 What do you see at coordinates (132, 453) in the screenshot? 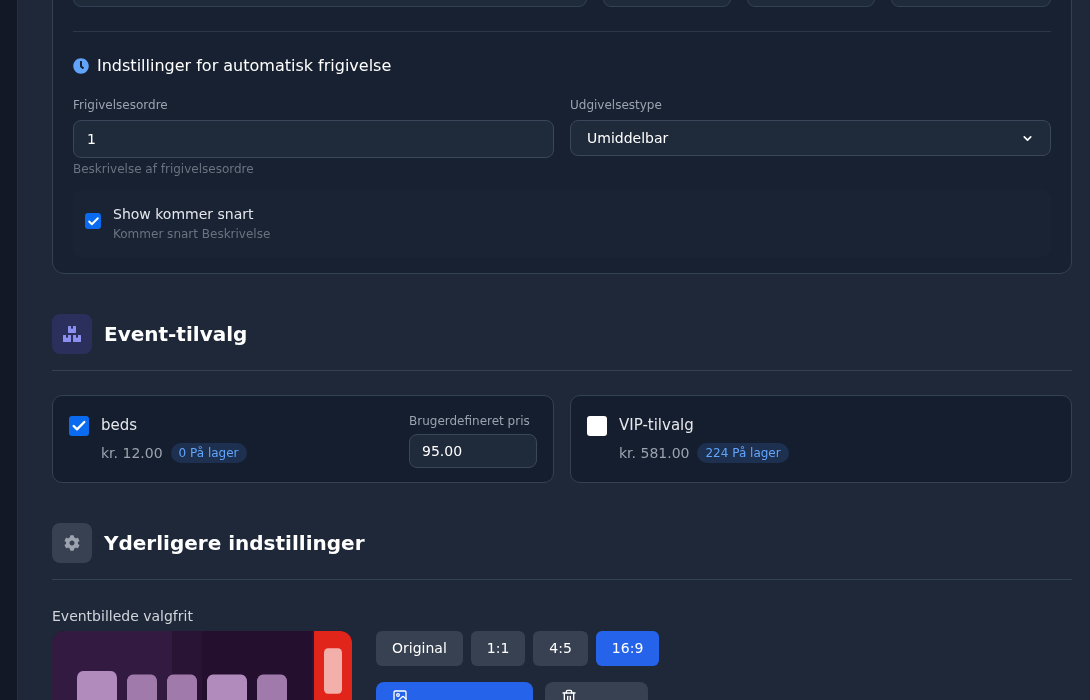
I see `addon-price: kr. 12.00` at bounding box center [132, 453].